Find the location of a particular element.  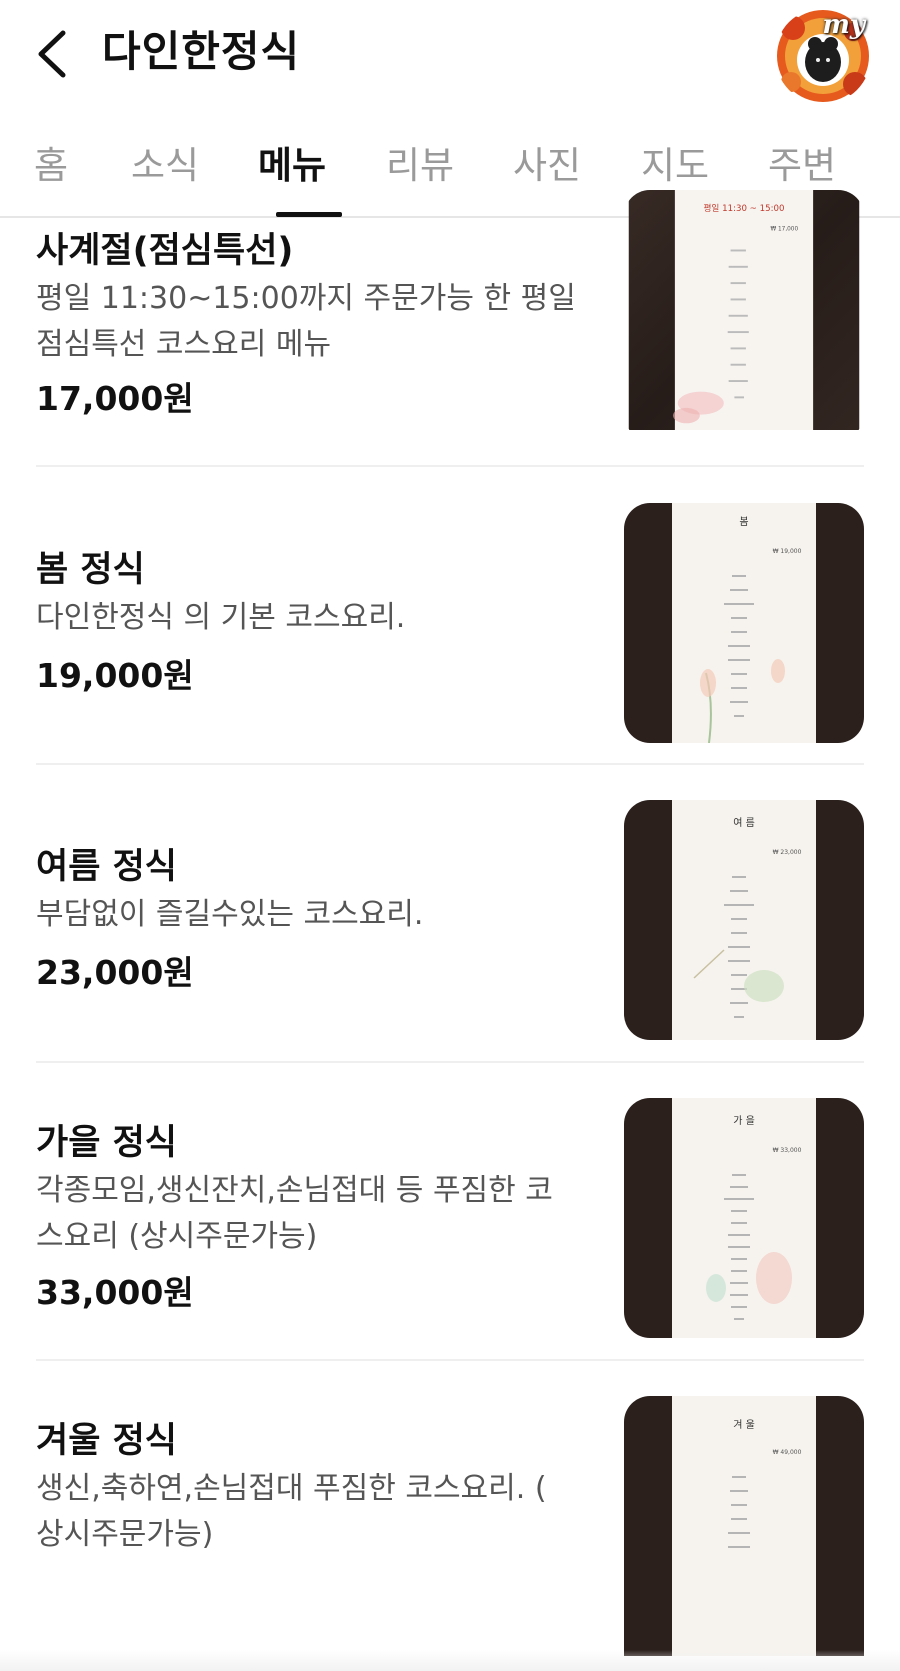

svg-text: ₩ 33,000 is located at coordinates (787, 1150).